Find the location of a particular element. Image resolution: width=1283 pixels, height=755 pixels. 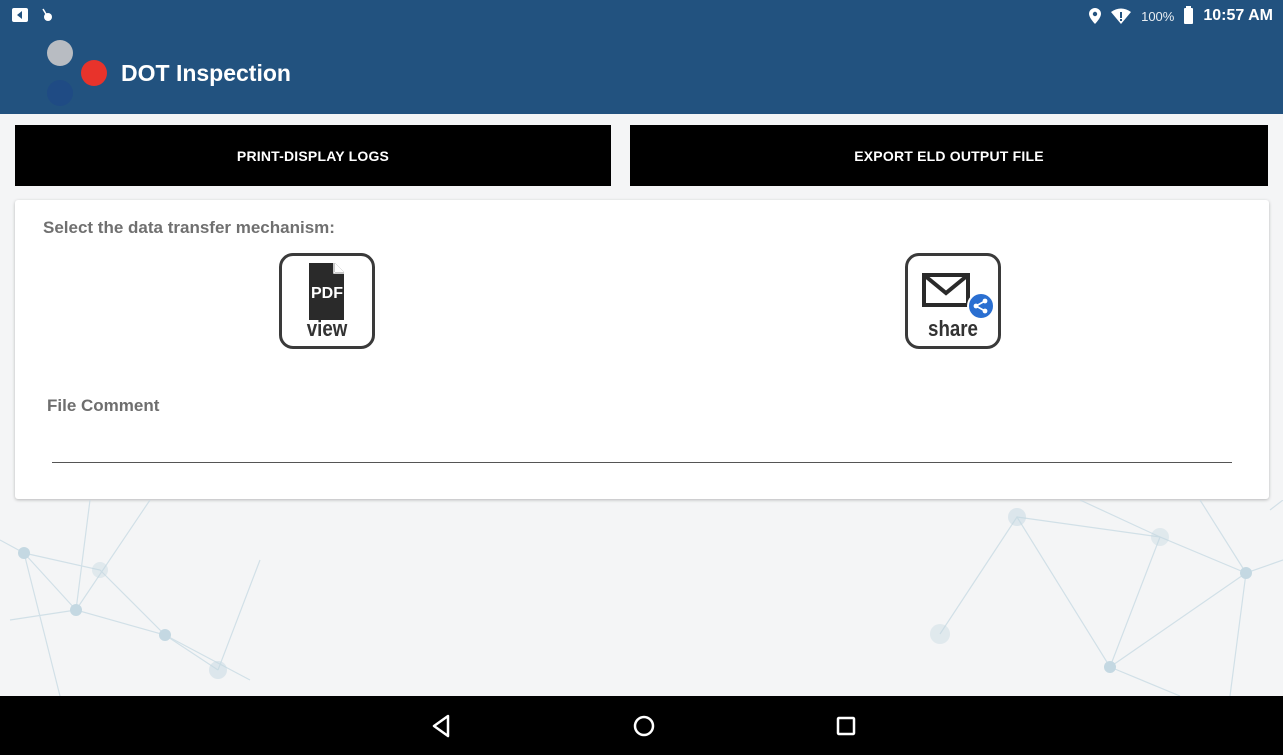

home-icon is located at coordinates (644, 726).